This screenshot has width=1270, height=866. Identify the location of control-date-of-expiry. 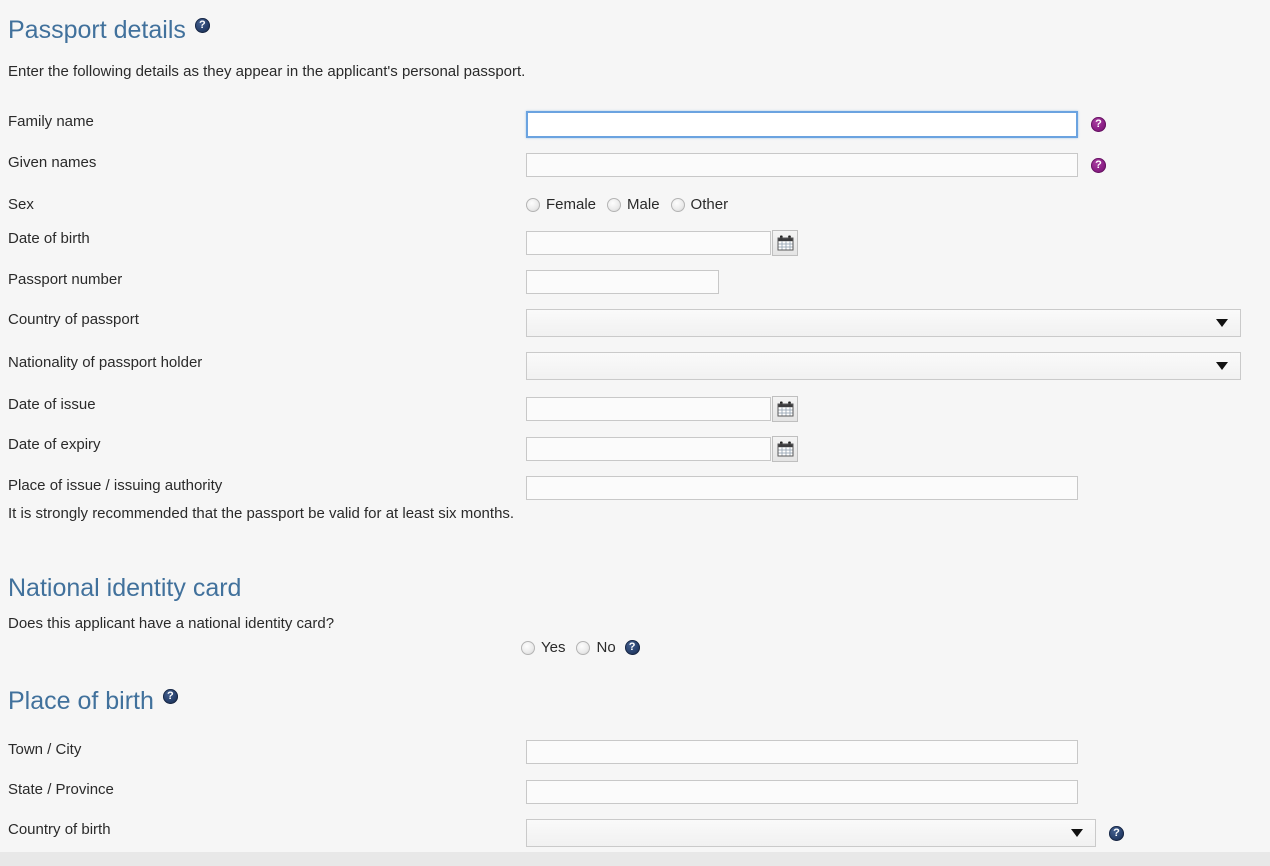
(662, 449).